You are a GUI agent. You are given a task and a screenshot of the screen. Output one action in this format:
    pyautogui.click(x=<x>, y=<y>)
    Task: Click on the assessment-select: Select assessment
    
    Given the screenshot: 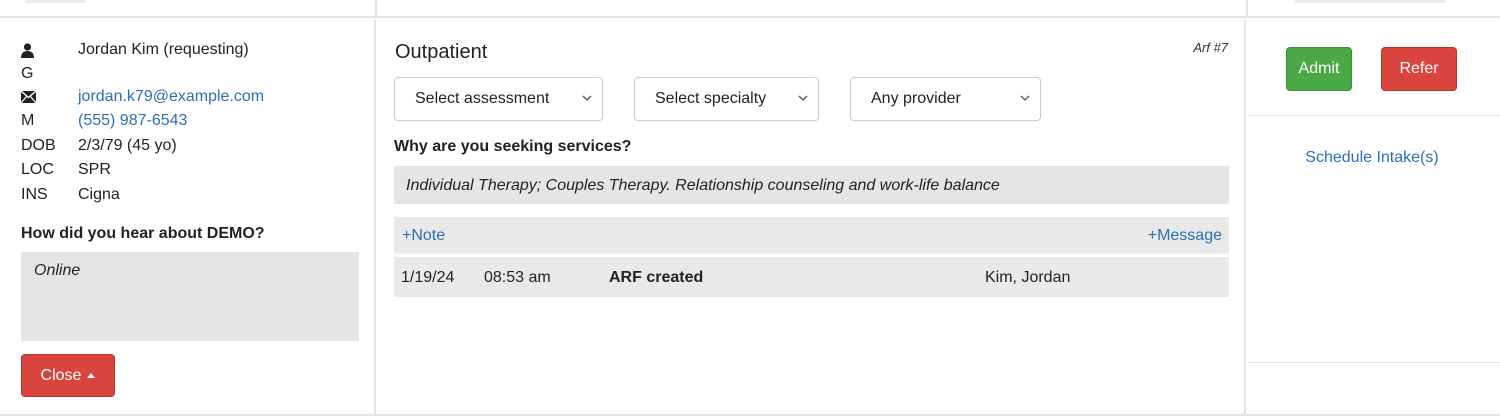 What is the action you would take?
    pyautogui.click(x=498, y=99)
    